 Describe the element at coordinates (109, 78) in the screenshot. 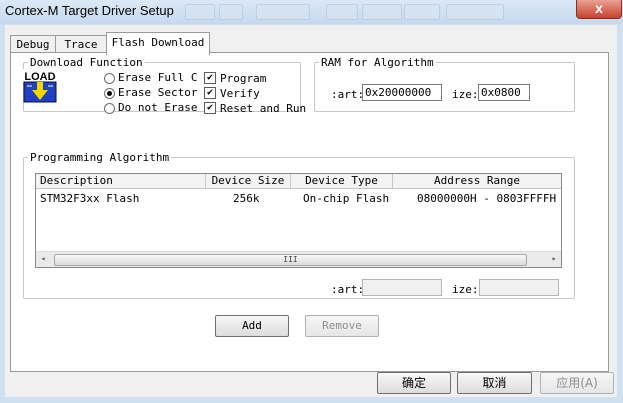

I see `erase-full-chip-radio` at that location.